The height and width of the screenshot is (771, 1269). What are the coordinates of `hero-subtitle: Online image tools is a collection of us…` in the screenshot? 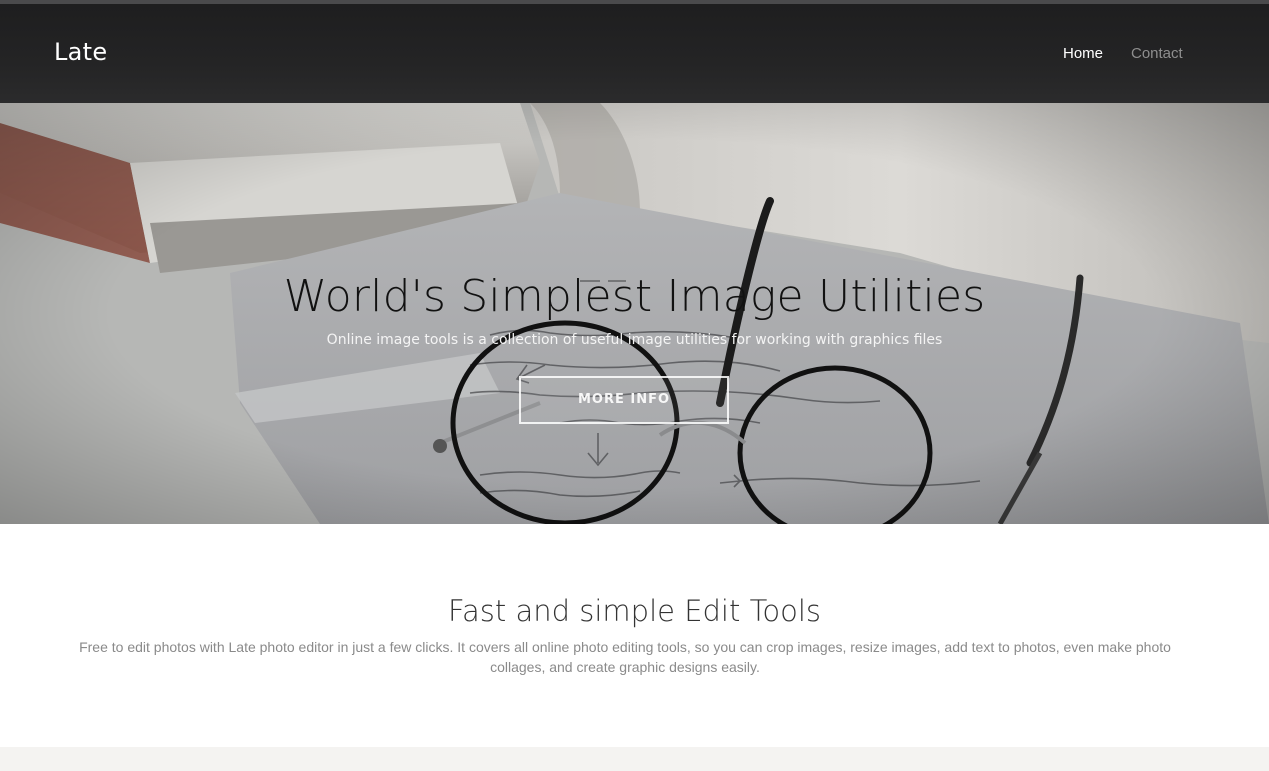 It's located at (634, 340).